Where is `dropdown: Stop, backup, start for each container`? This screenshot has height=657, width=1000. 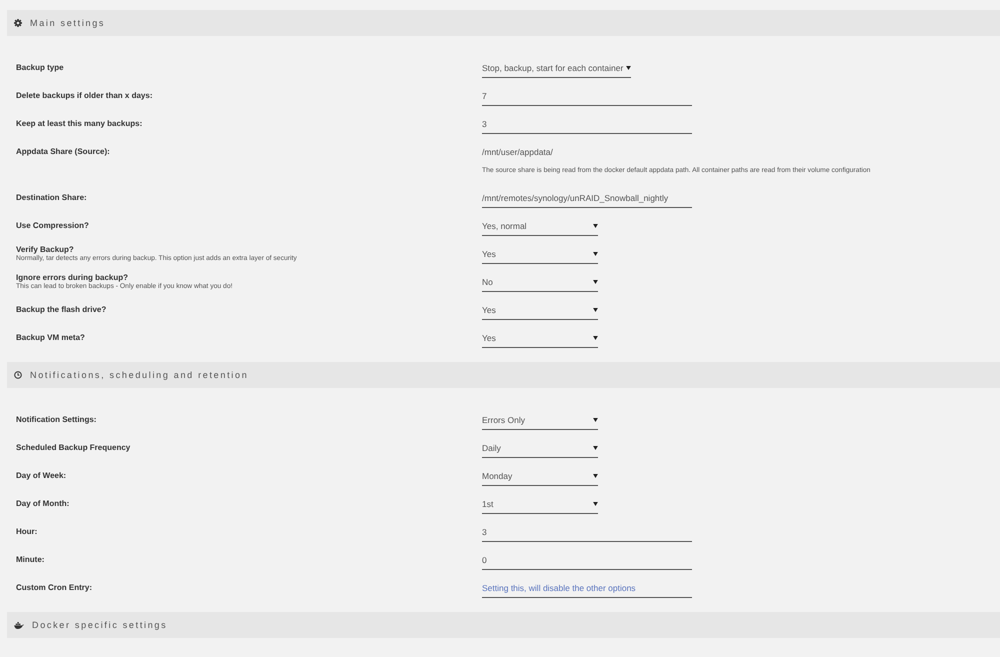
dropdown: Stop, backup, start for each container is located at coordinates (557, 68).